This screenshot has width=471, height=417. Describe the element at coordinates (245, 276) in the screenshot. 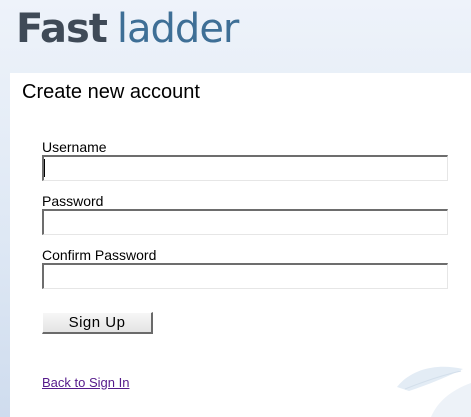

I see `confirm-password-input` at that location.